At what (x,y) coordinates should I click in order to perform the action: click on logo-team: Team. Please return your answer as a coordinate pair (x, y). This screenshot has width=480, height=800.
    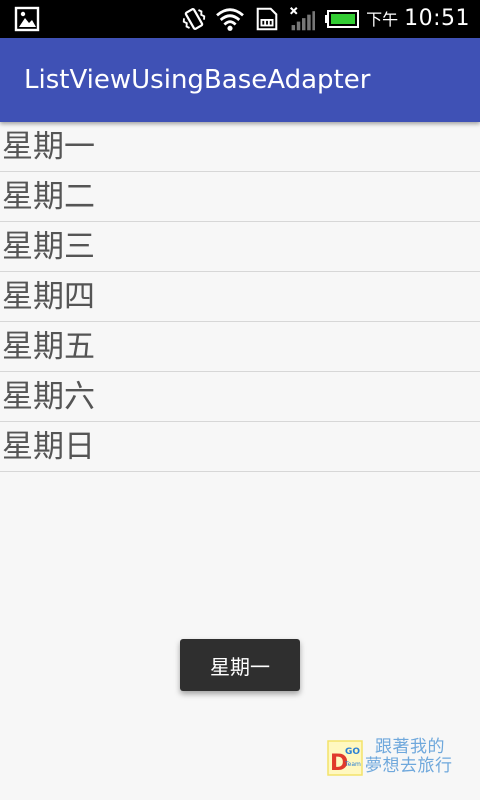
    Looking at the image, I should click on (352, 764).